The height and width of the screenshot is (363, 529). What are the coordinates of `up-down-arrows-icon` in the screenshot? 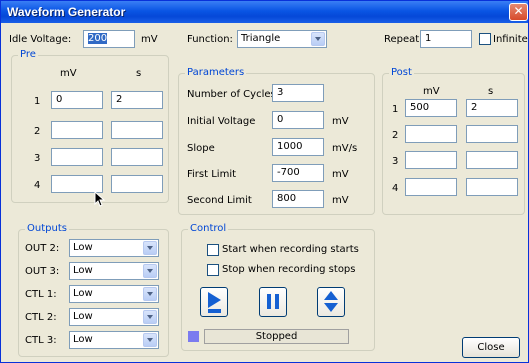 It's located at (331, 301).